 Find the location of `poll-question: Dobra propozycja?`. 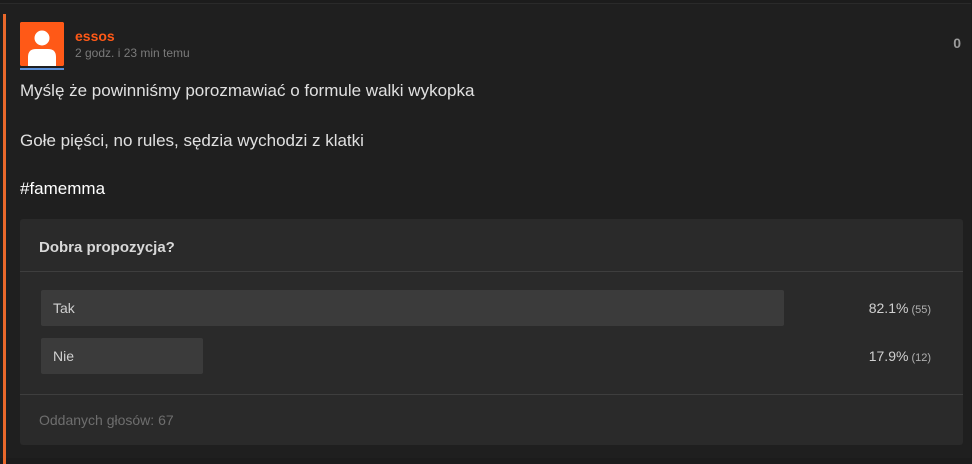

poll-question: Dobra propozycja? is located at coordinates (107, 247).